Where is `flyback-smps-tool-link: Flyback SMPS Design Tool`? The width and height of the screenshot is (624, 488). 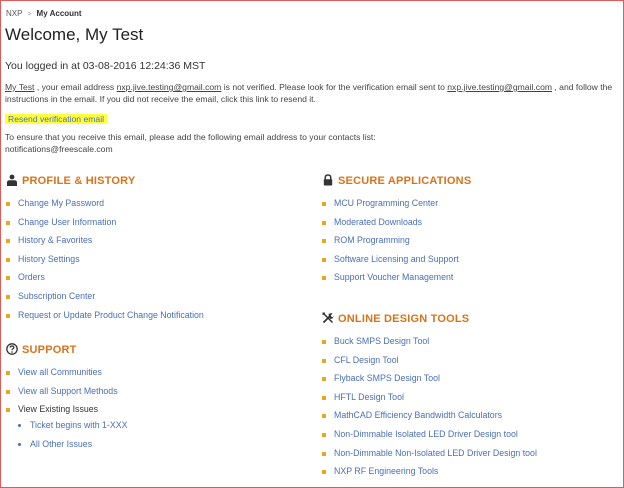
flyback-smps-tool-link: Flyback SMPS Design Tool is located at coordinates (429, 382).